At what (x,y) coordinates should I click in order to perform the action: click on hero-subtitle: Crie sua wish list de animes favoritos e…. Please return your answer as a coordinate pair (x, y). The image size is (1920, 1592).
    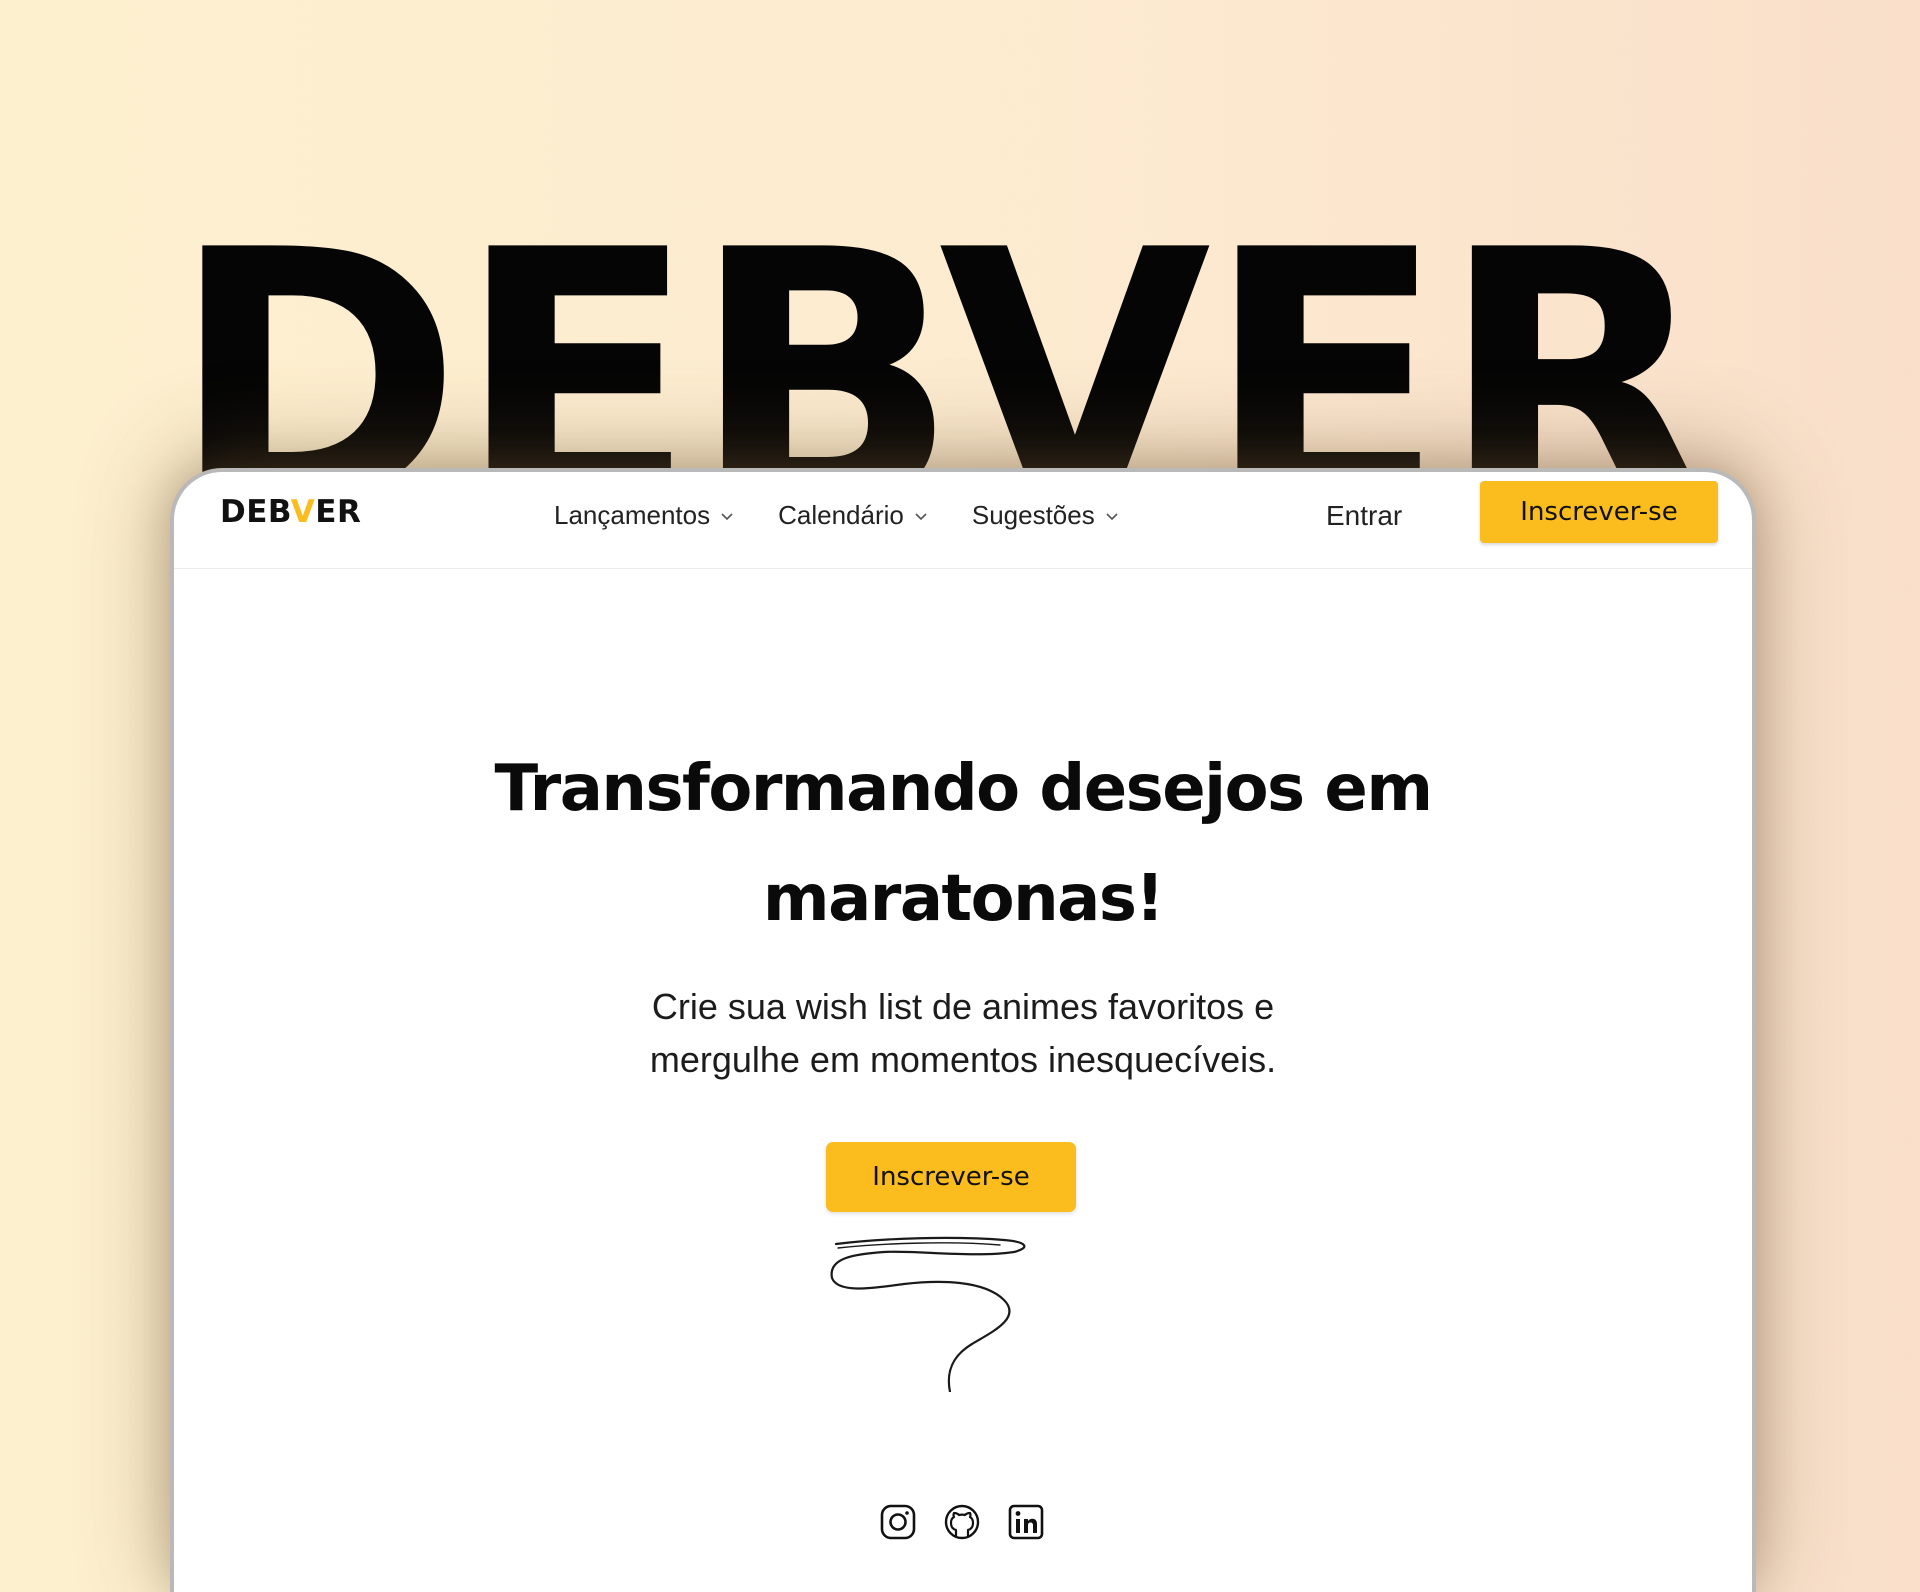
    Looking at the image, I should click on (963, 1033).